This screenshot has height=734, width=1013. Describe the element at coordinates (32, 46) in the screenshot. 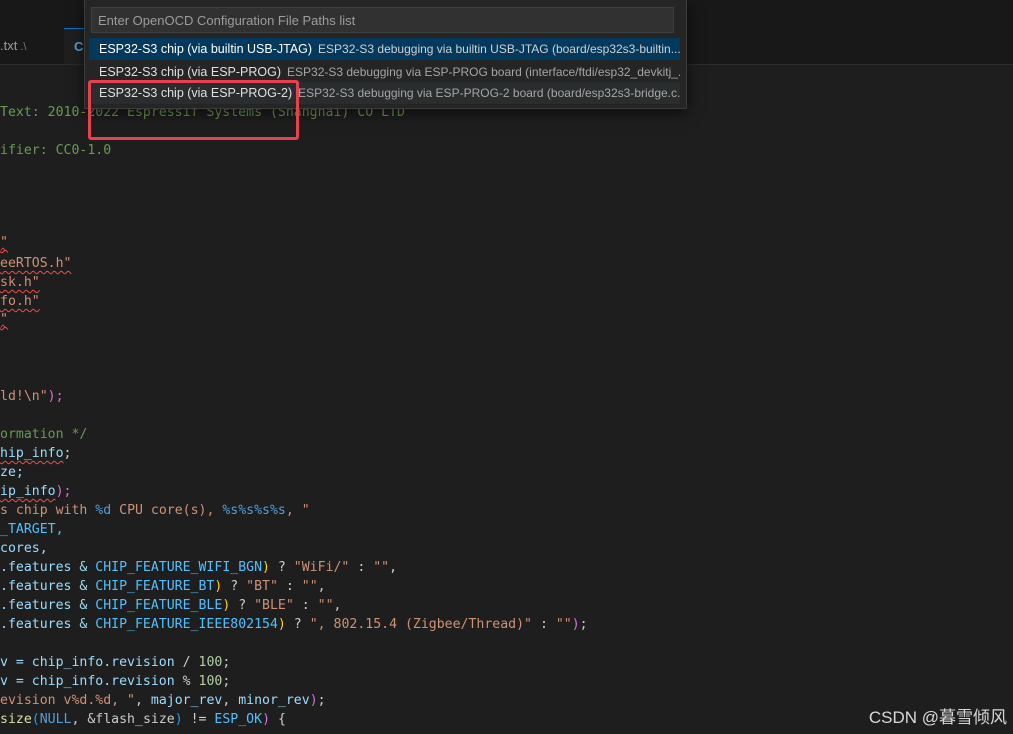

I see `tab-txt-file: .txt .\` at that location.